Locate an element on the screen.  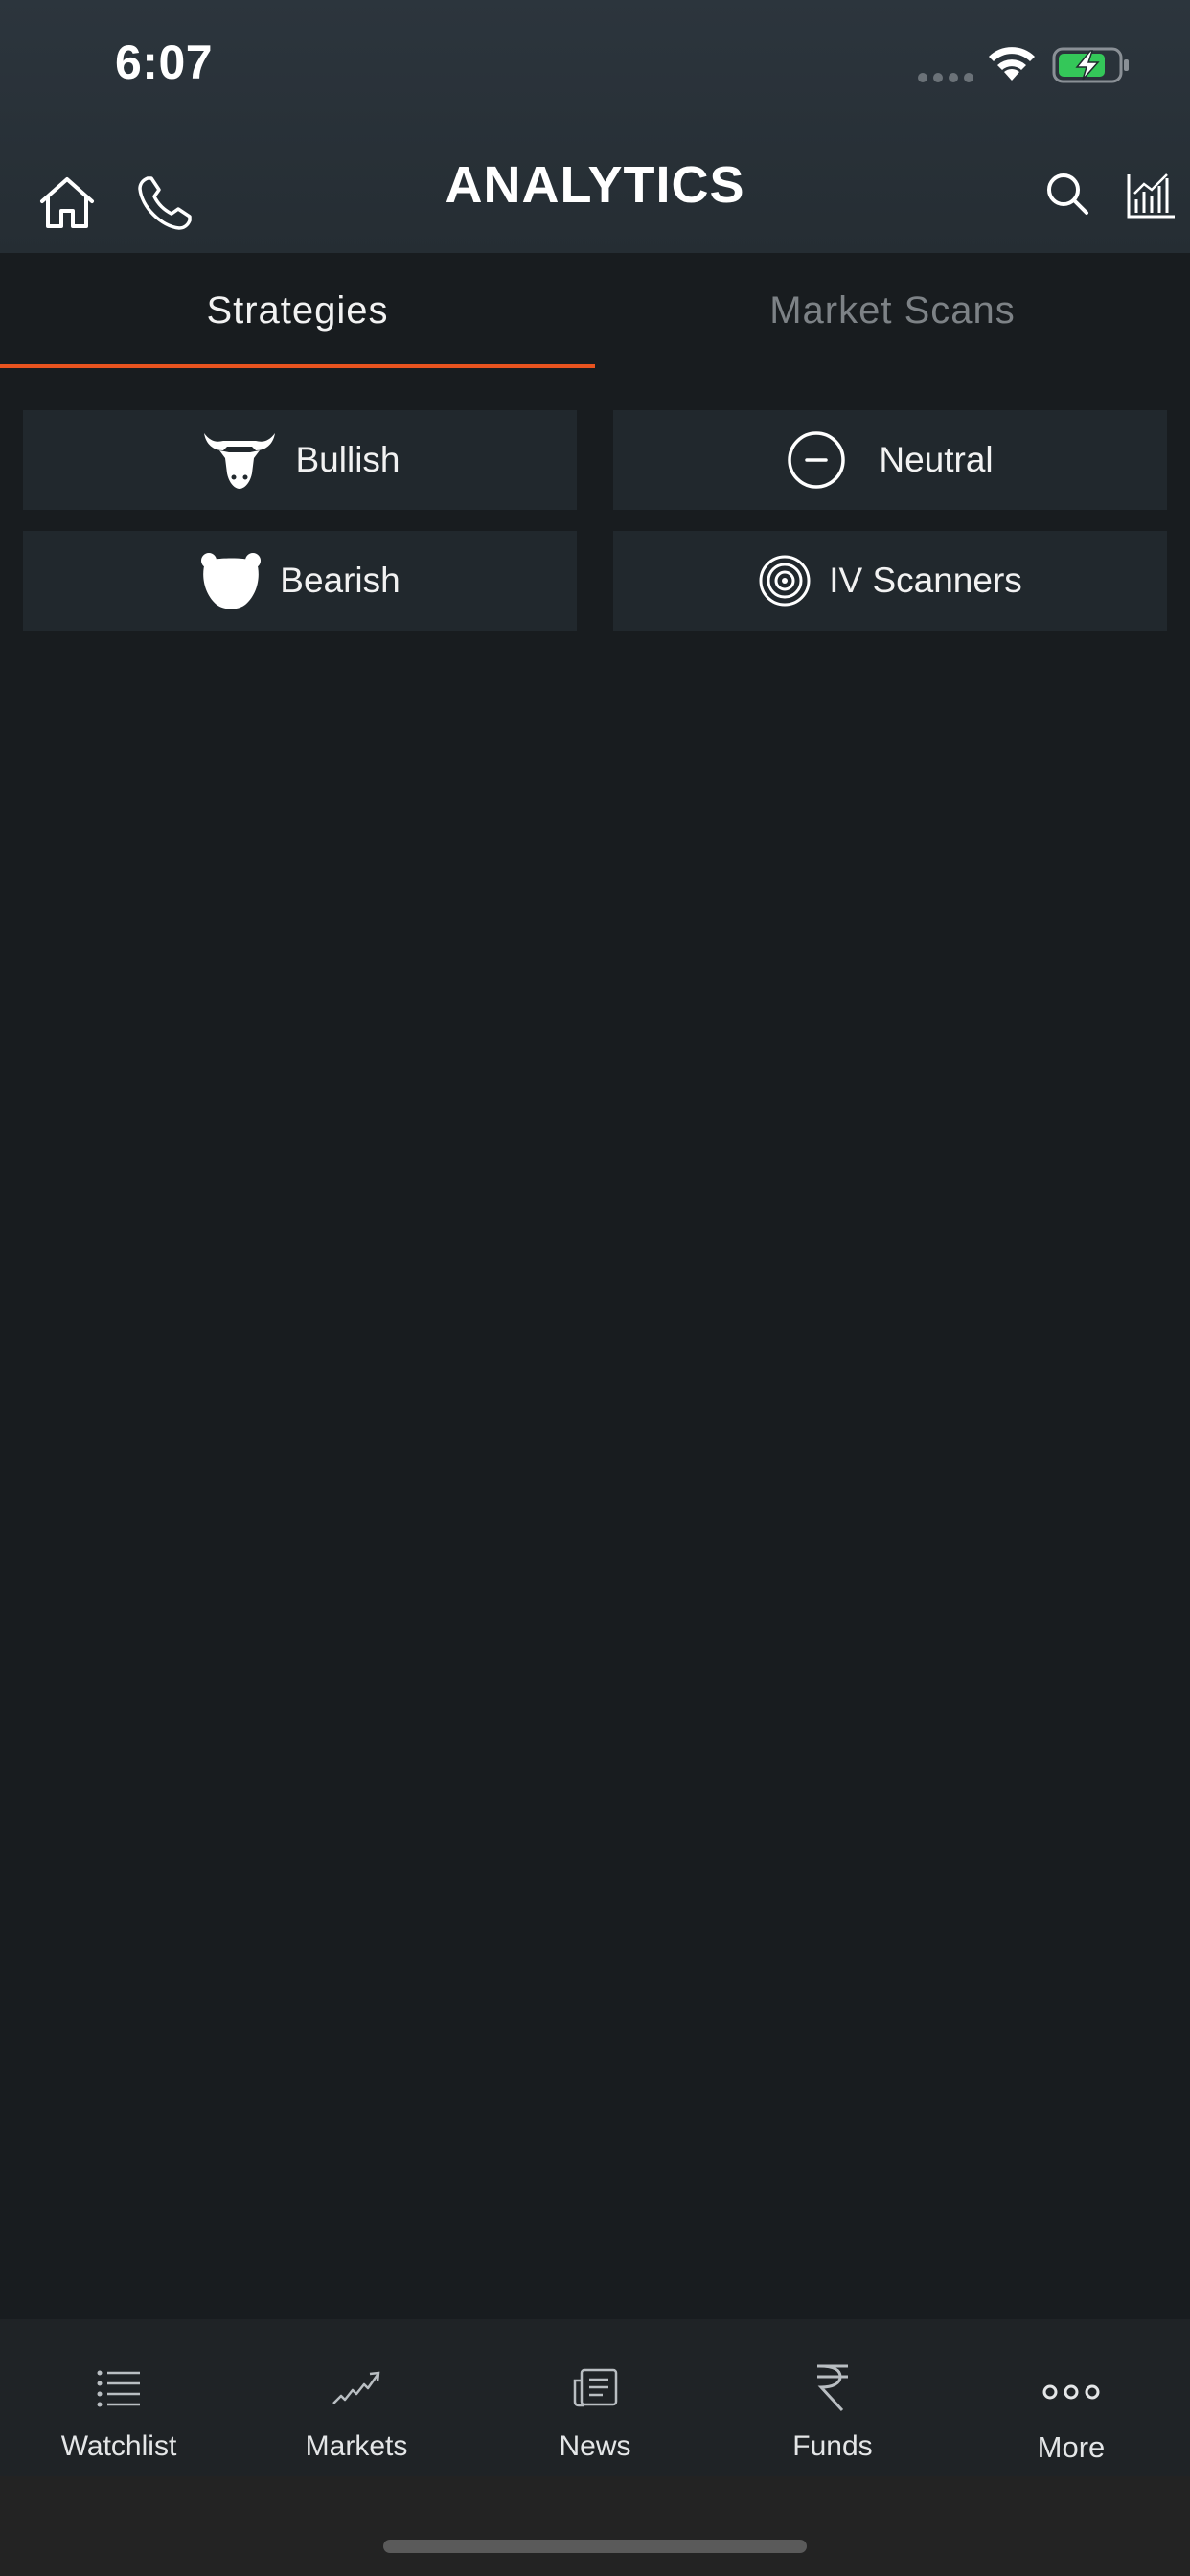
bearish-button: Bearish is located at coordinates (300, 581).